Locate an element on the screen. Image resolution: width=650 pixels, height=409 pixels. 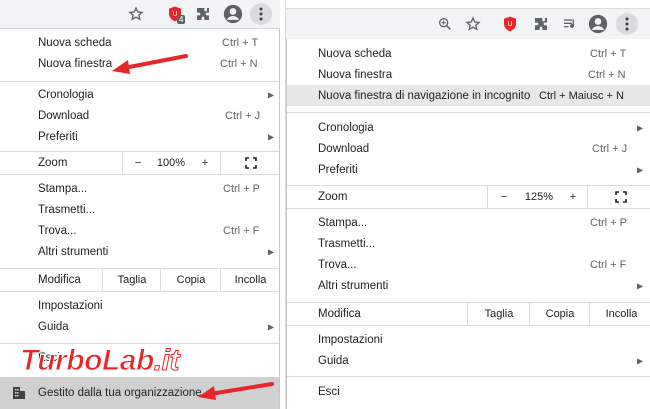
menu-exit: Esci is located at coordinates (468, 391).